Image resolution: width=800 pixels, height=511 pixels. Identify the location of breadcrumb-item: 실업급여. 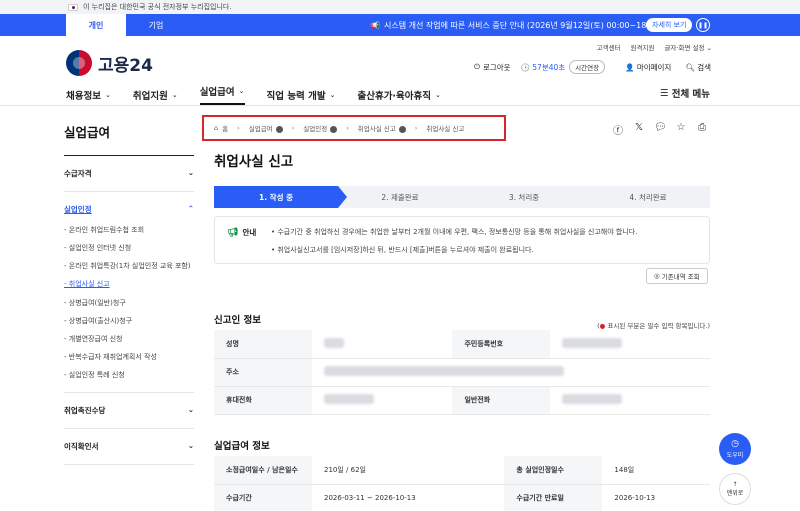
(266, 128).